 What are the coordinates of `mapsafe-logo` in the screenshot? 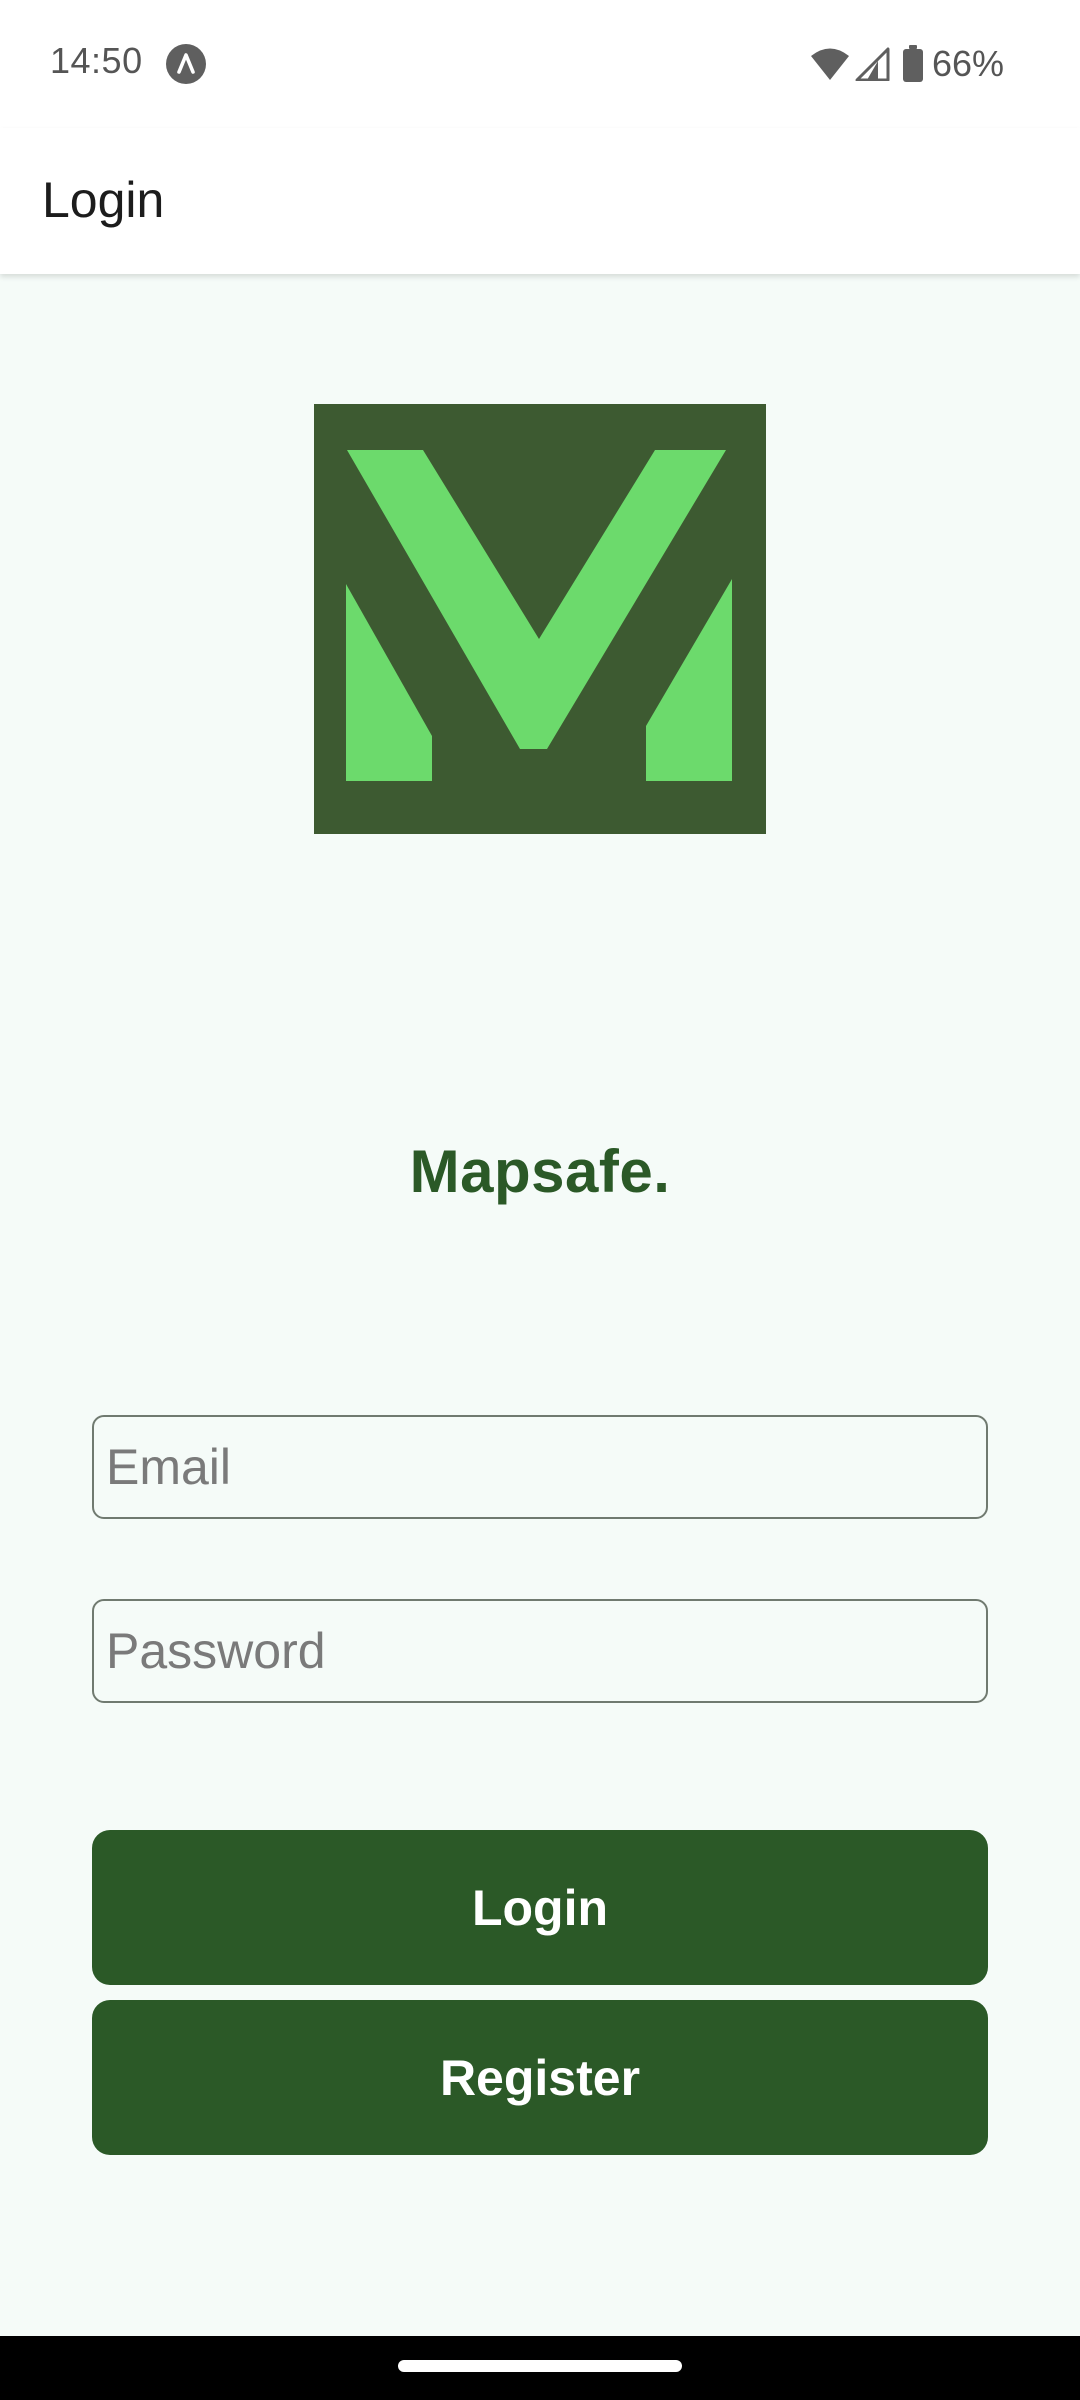 It's located at (540, 619).